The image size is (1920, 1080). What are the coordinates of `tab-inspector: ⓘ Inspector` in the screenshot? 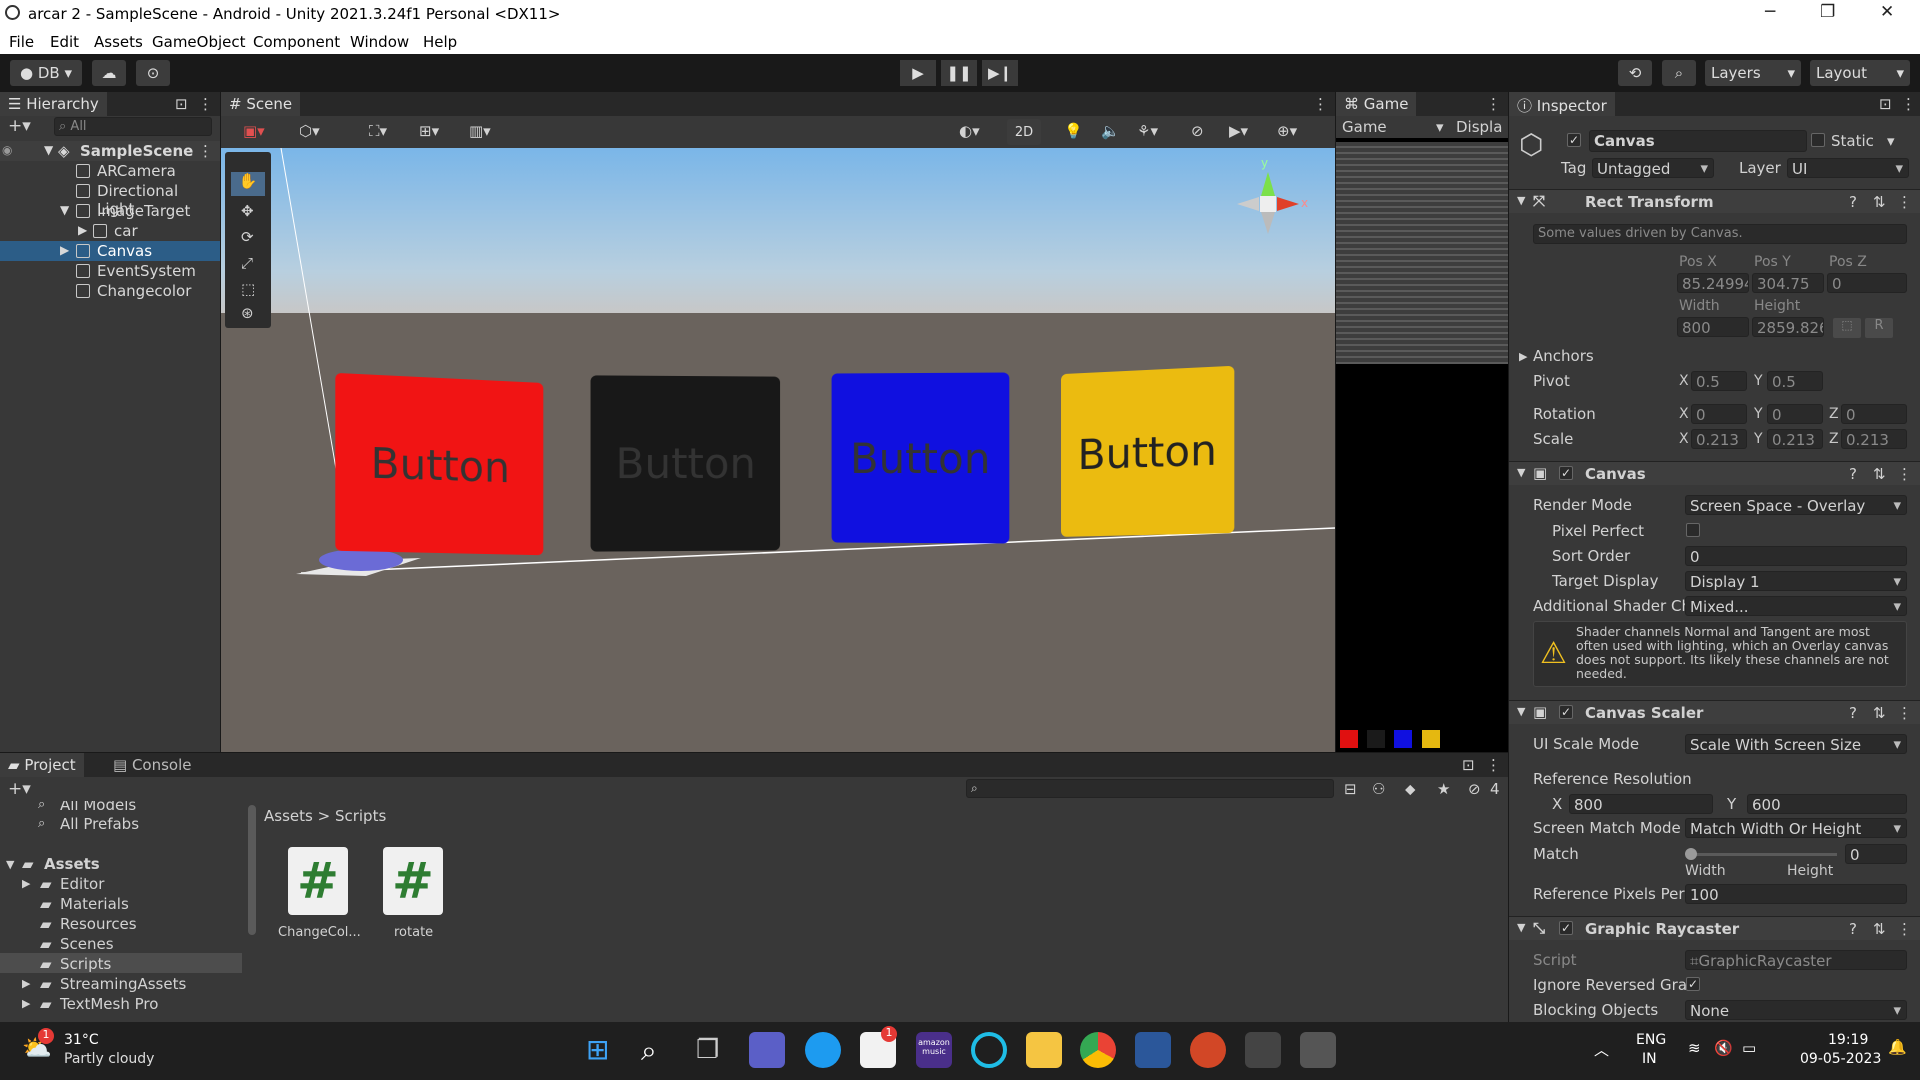 It's located at (1562, 104).